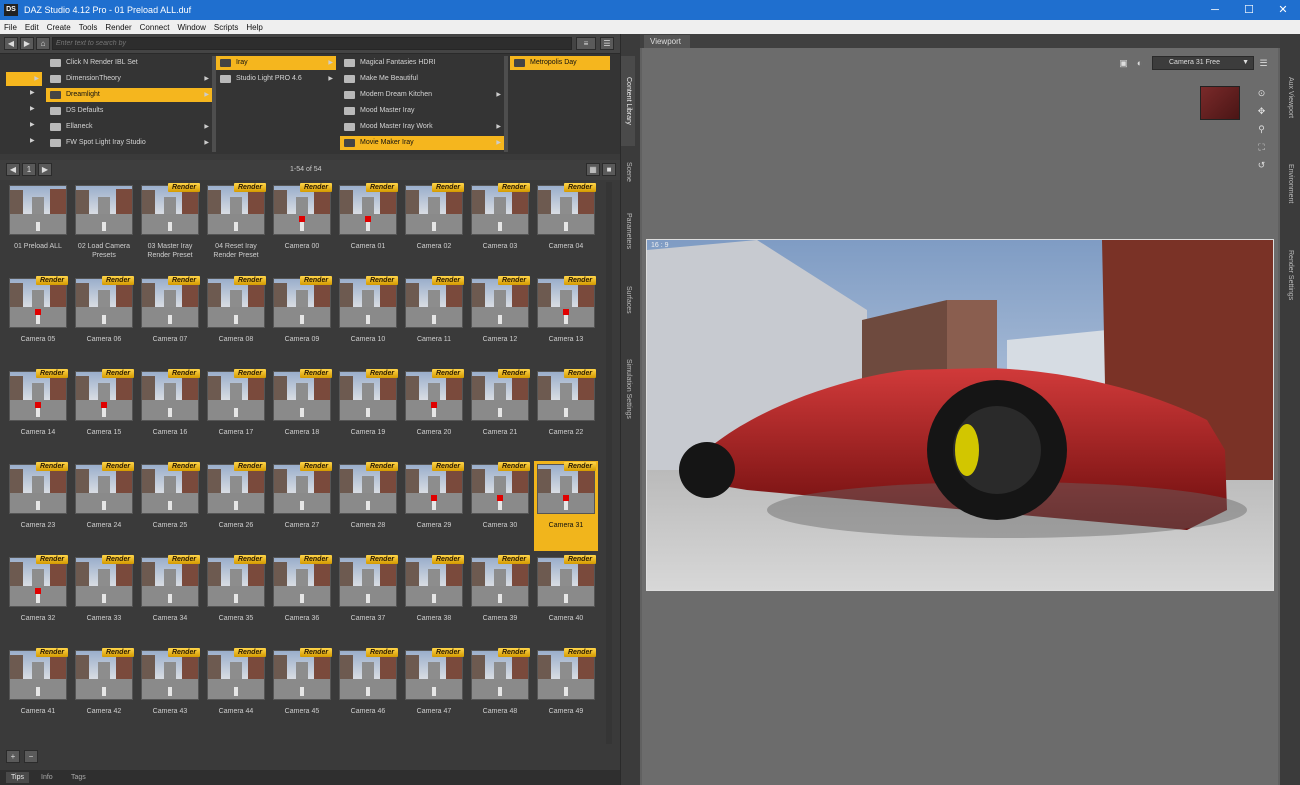 The image size is (1300, 785). Describe the element at coordinates (1261, 147) in the screenshot. I see `frame-icon: ⛶` at that location.